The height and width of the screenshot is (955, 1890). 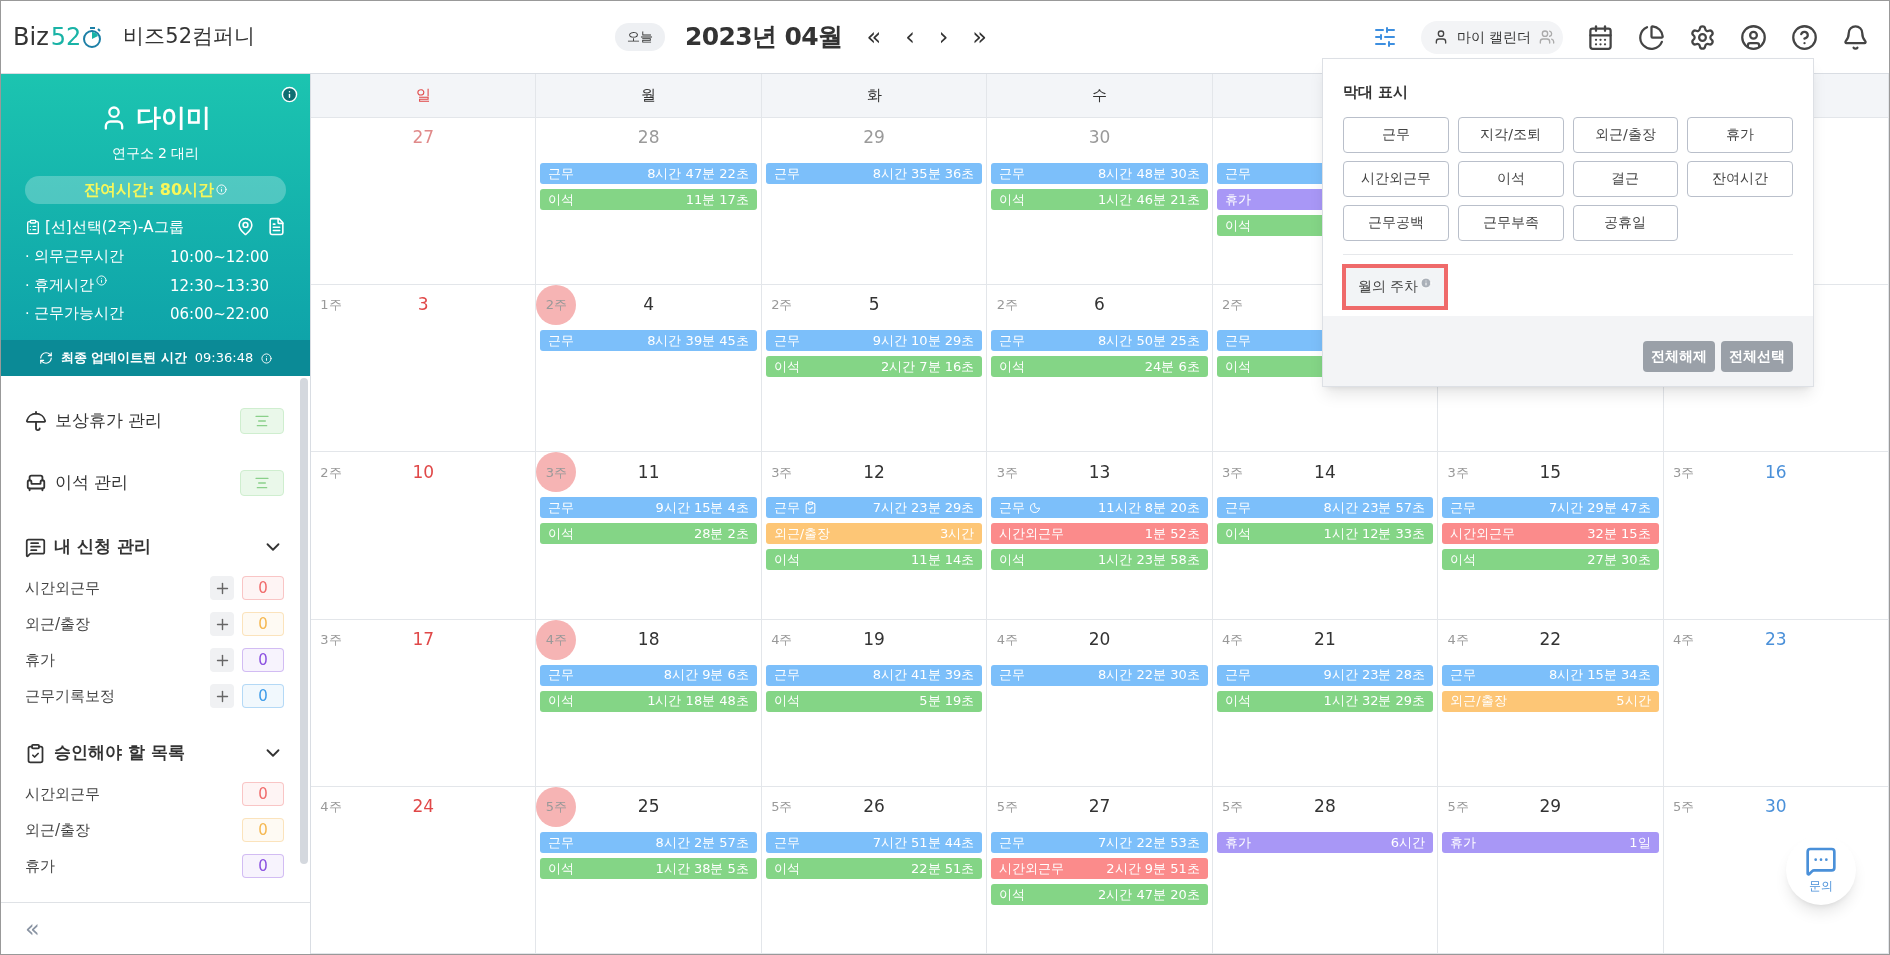 I want to click on schedule-time: 06:00~22:00, so click(x=220, y=314).